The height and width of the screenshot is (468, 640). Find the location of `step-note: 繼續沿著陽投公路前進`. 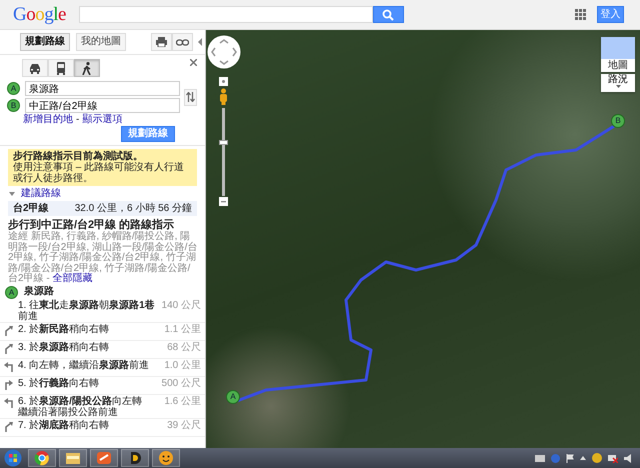

step-note: 繼續沿著陽投公路前進 is located at coordinates (68, 412).